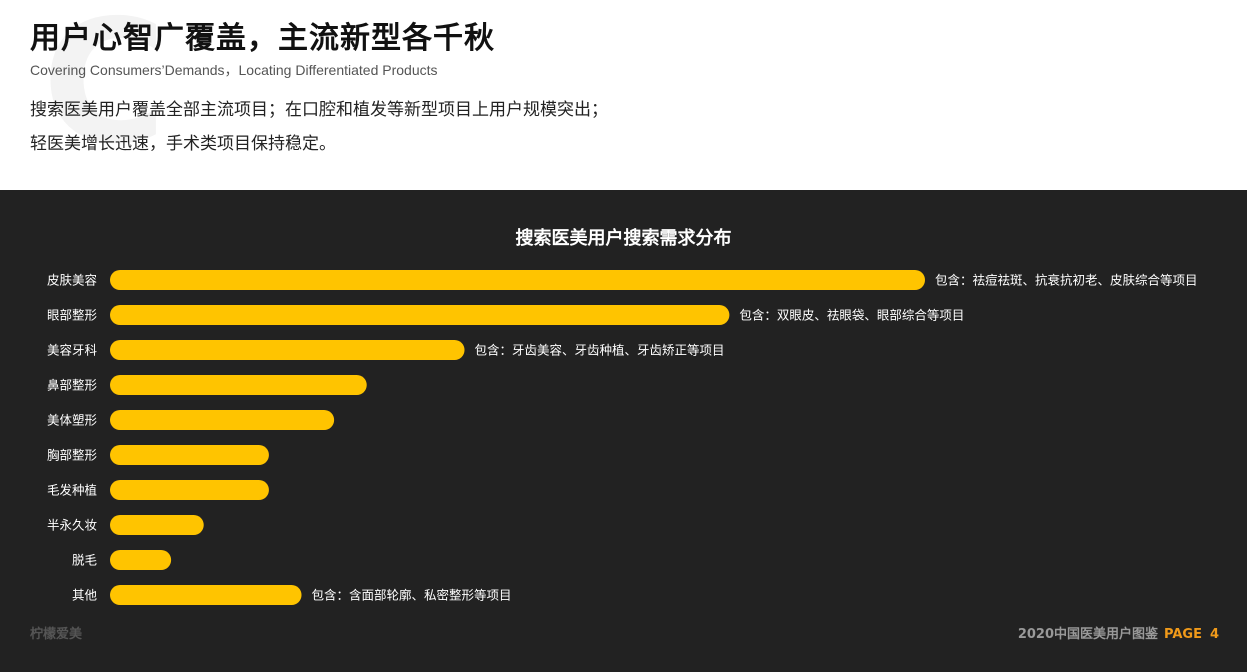 The width and height of the screenshot is (1247, 672). Describe the element at coordinates (72, 350) in the screenshot. I see `category-label: 美容牙科` at that location.